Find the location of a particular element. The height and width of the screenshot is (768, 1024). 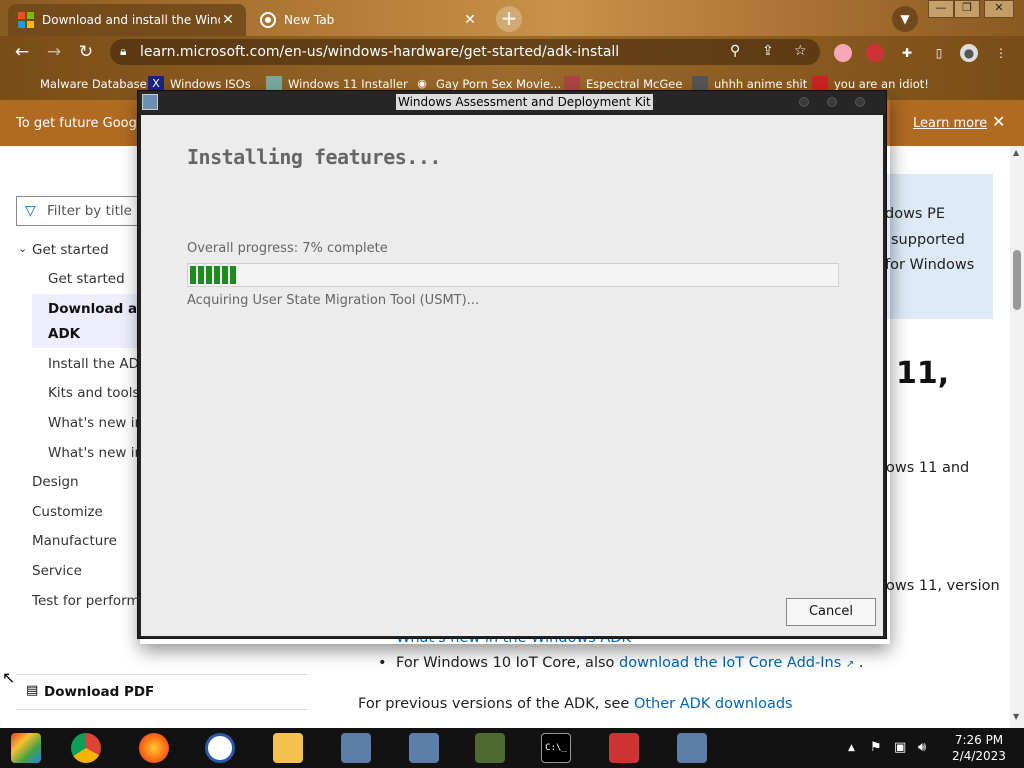

bookmark-label: uhhh anime shit is located at coordinates (761, 84).